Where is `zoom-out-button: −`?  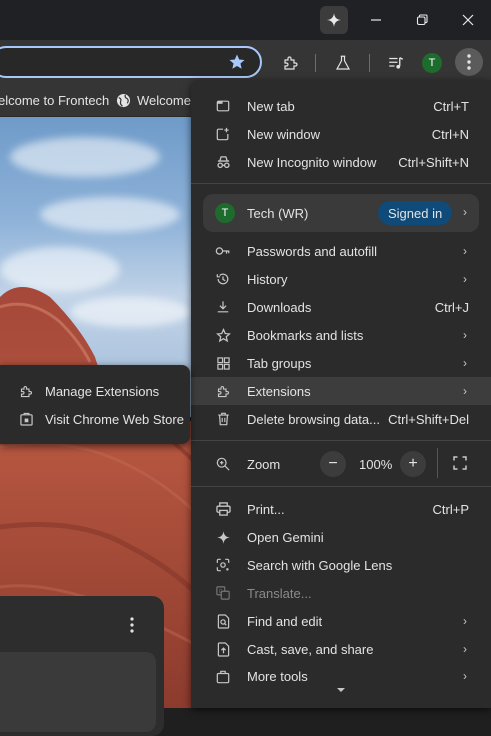
zoom-out-button: − is located at coordinates (333, 464).